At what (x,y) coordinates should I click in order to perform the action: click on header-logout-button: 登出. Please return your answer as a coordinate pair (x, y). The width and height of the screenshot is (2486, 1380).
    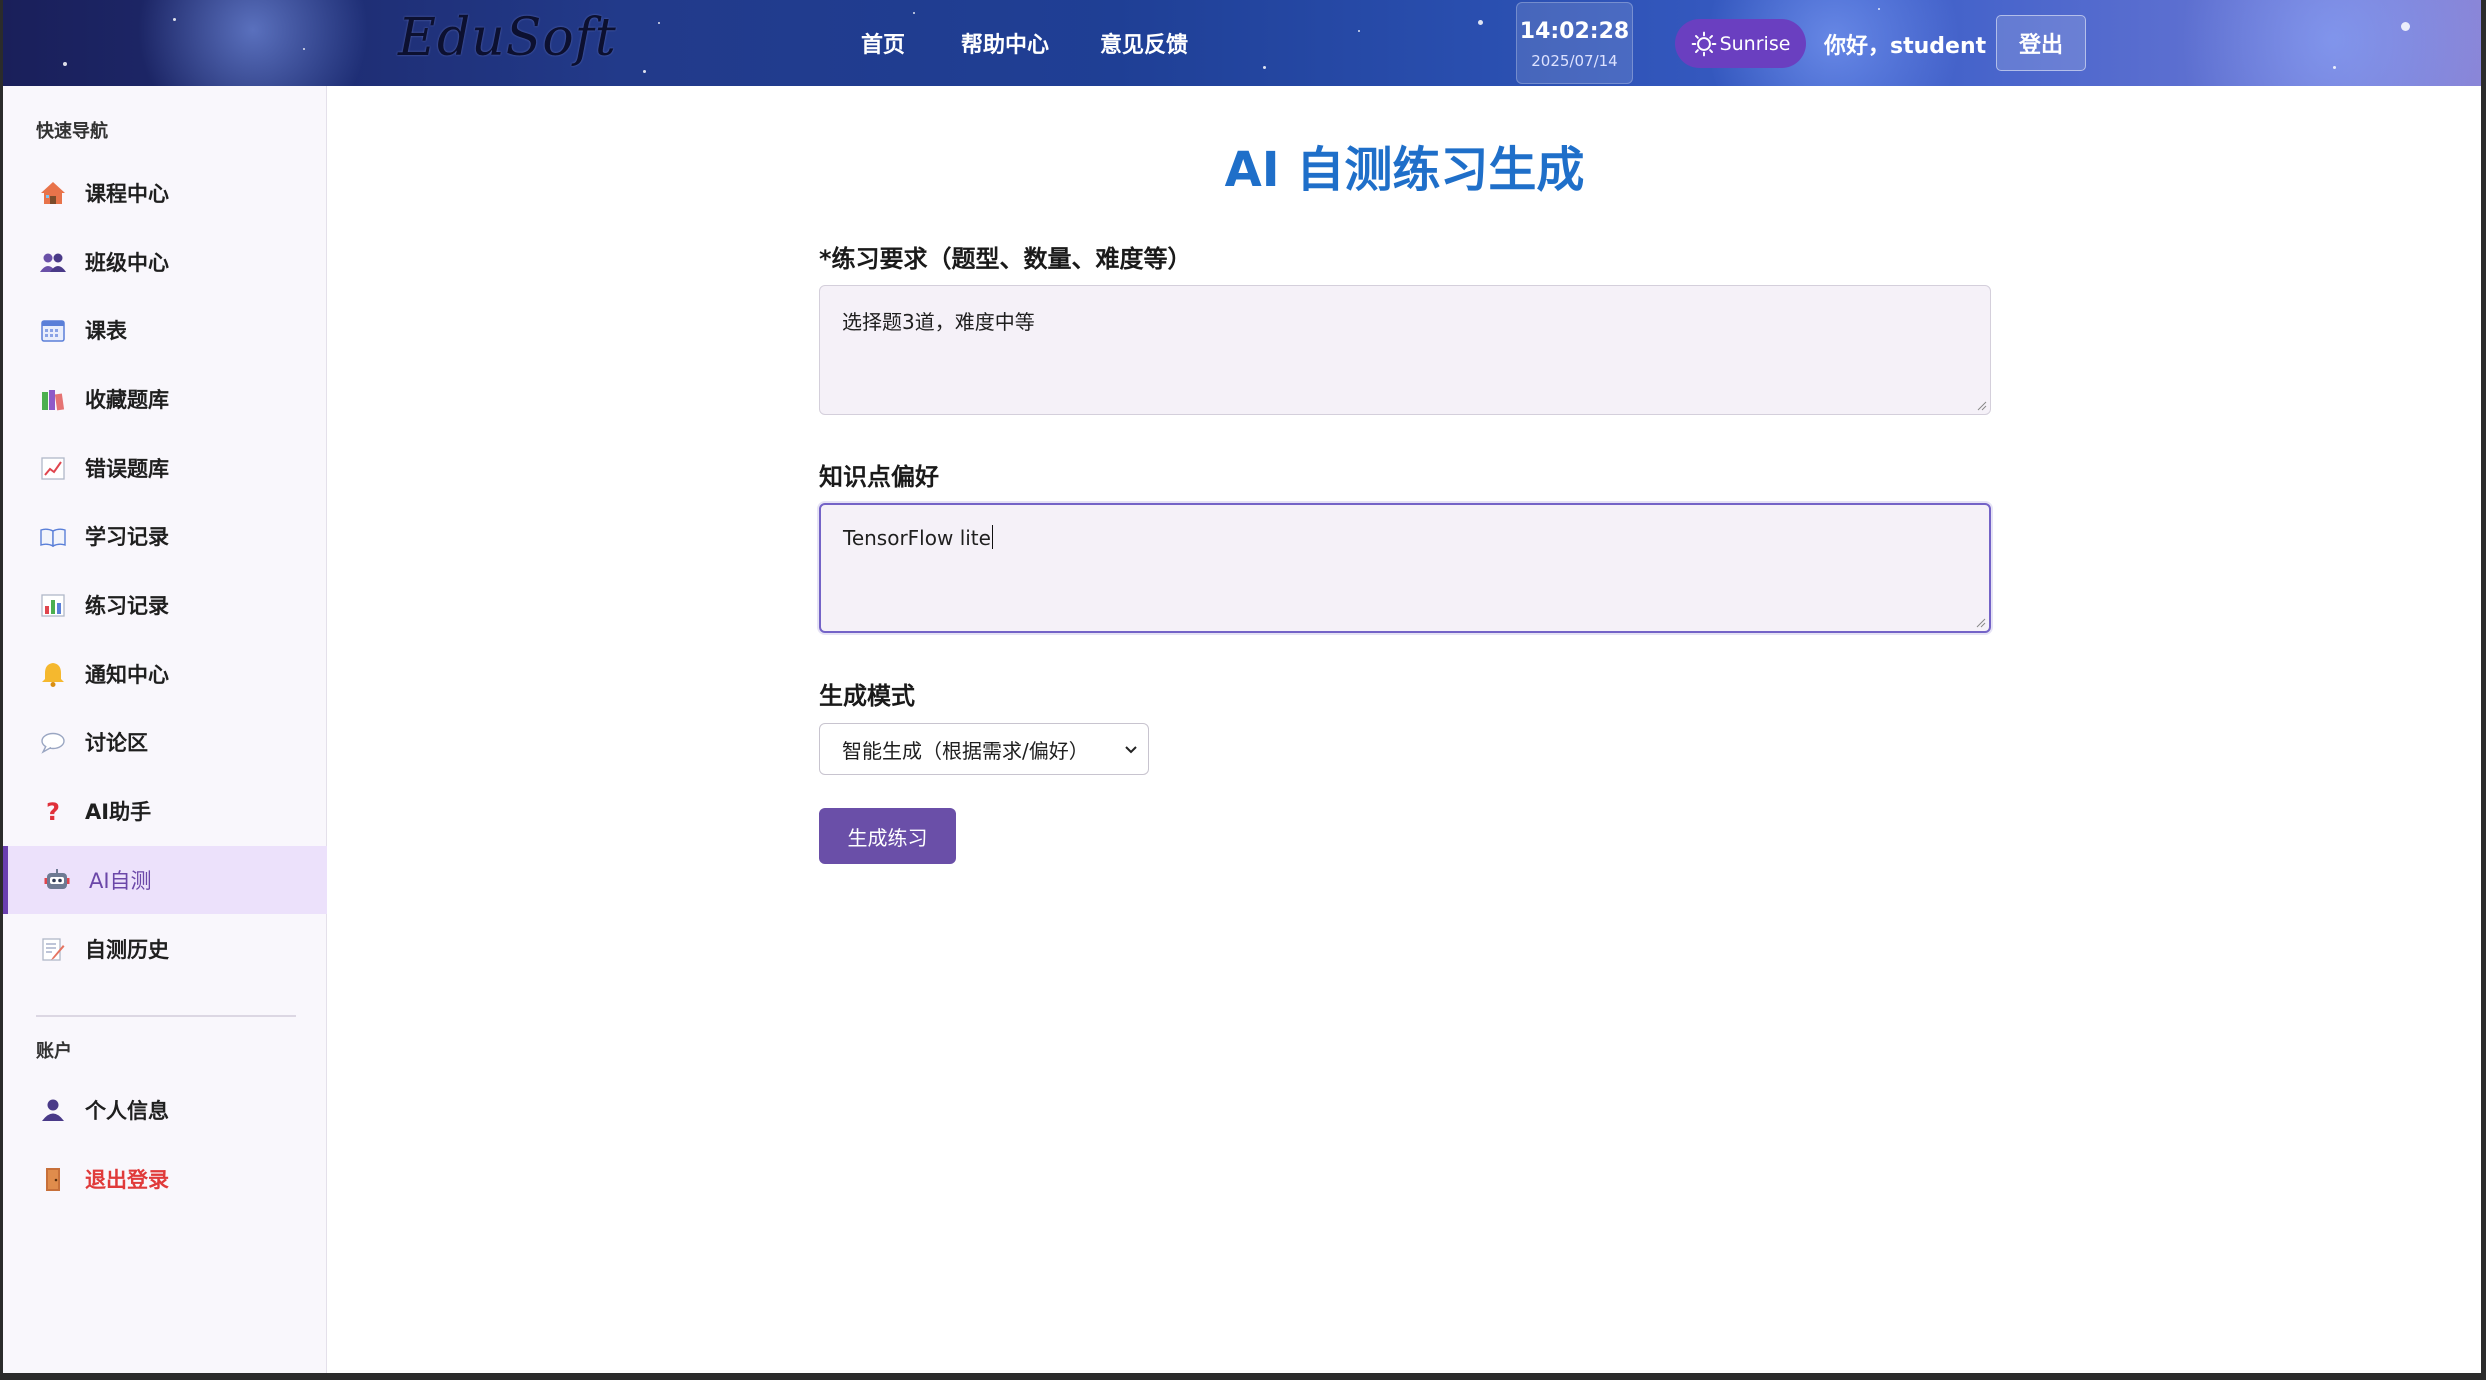
    Looking at the image, I should click on (2041, 43).